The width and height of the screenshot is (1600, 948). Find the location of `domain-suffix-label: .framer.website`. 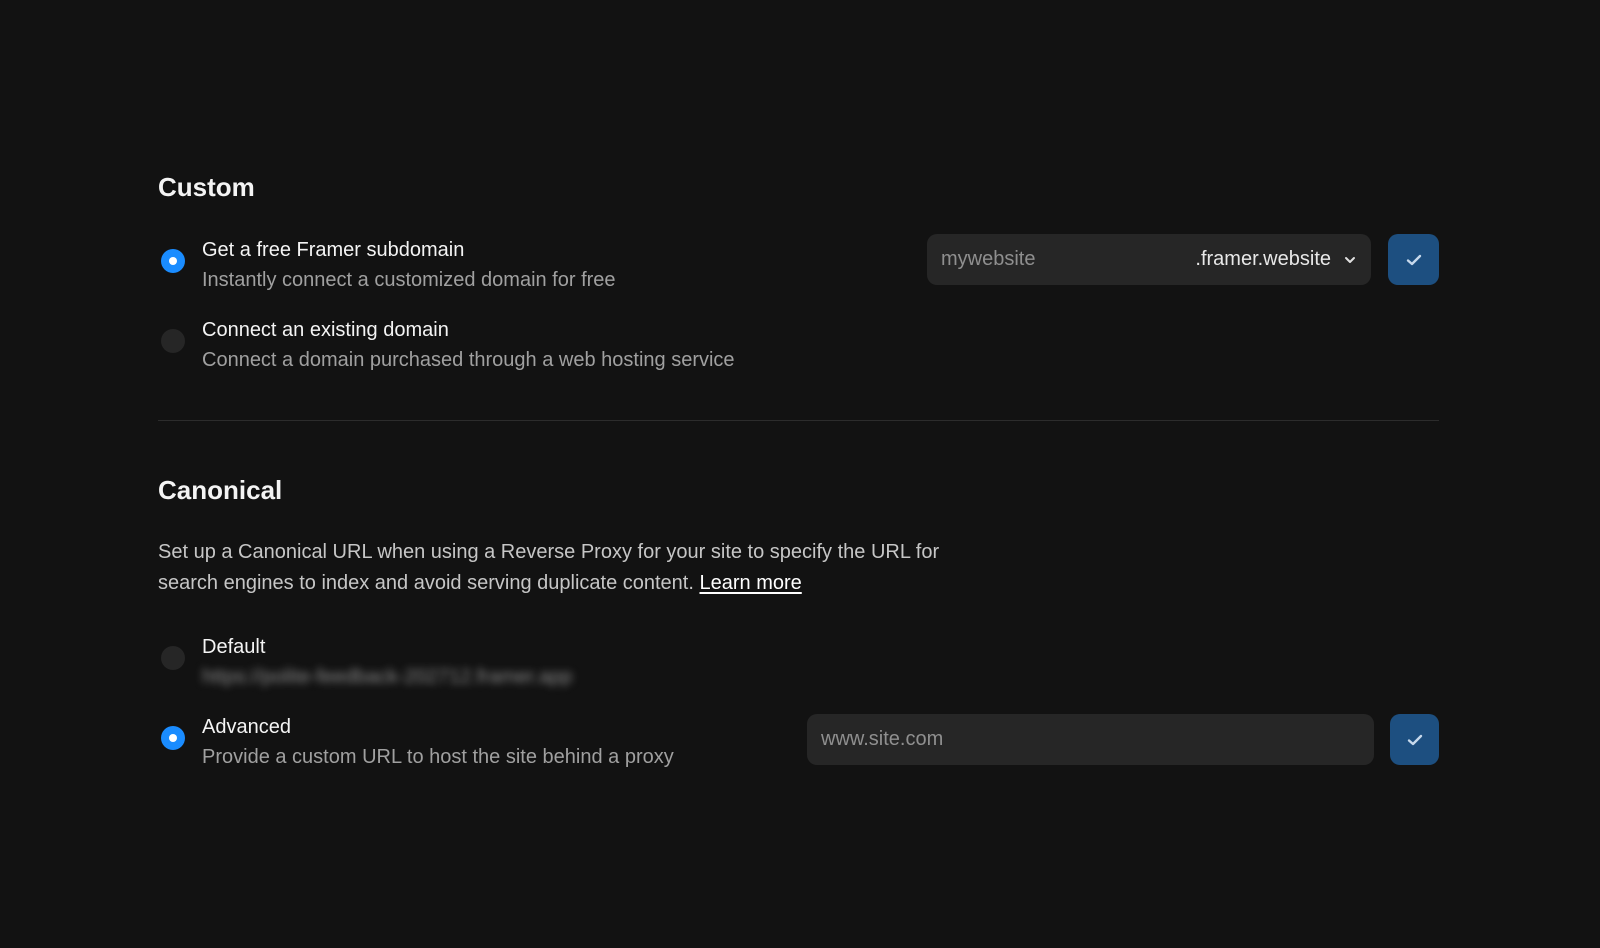

domain-suffix-label: .framer.website is located at coordinates (1263, 259).